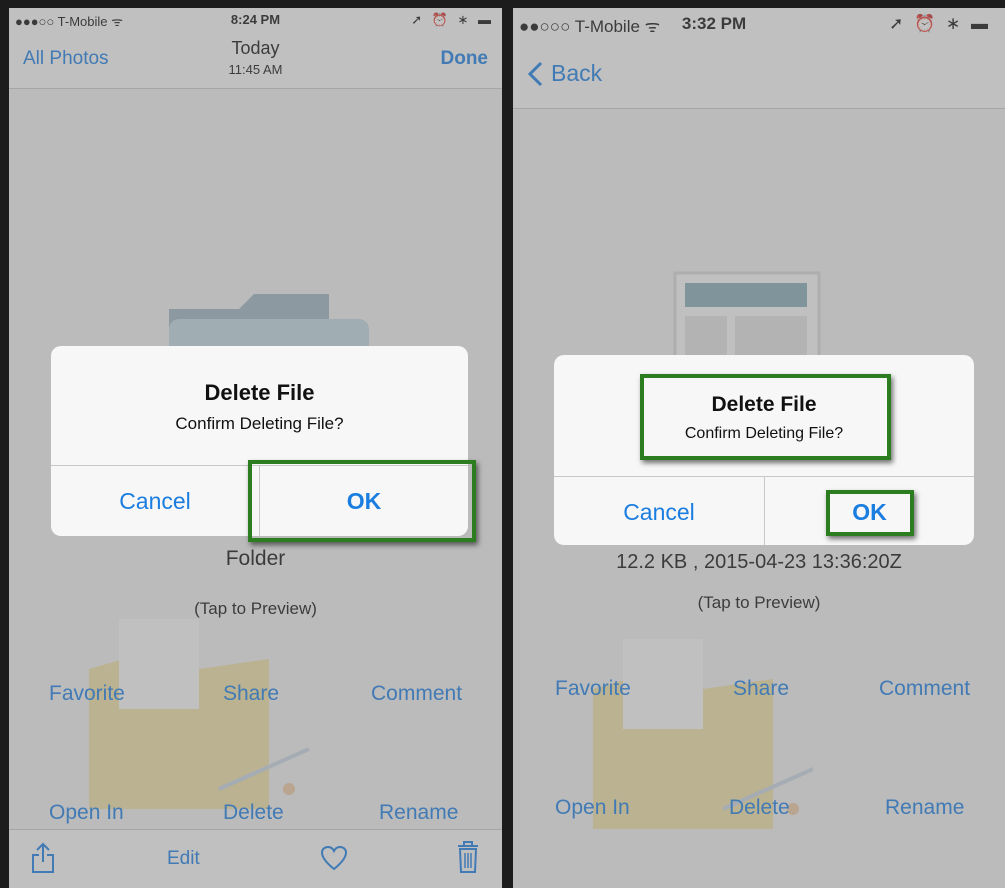  I want to click on alert-text-highlight, so click(765, 417).